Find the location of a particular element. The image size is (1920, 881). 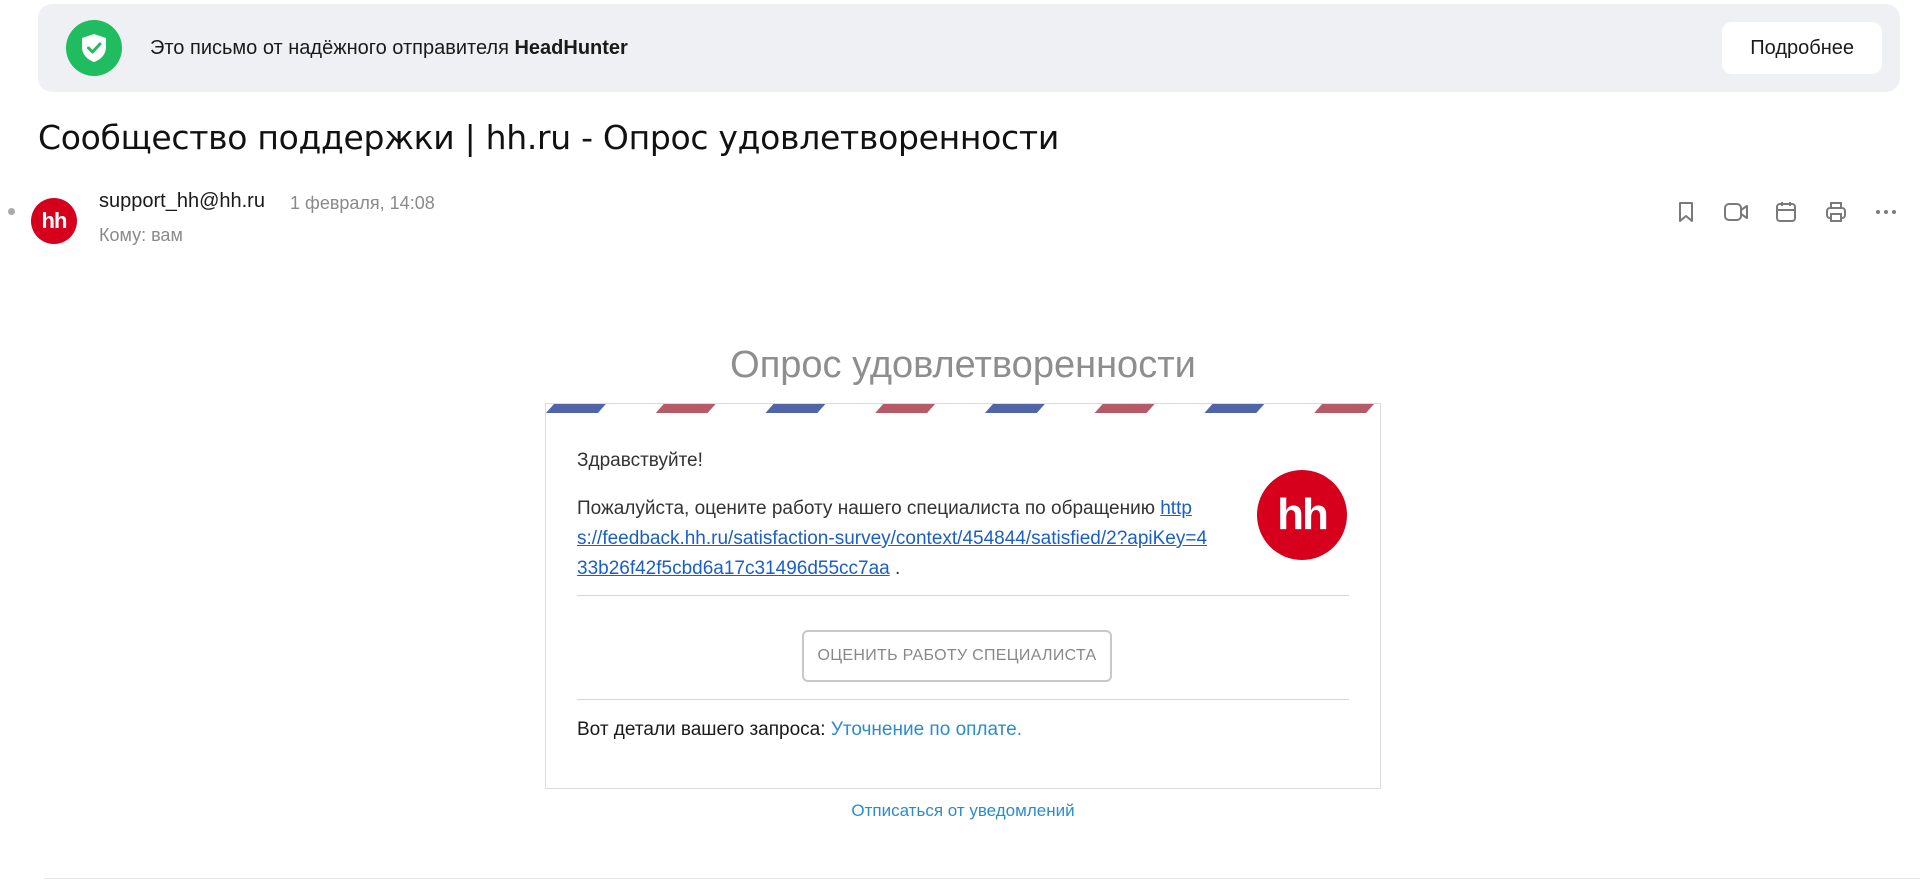

bookmark-icon is located at coordinates (1686, 212).